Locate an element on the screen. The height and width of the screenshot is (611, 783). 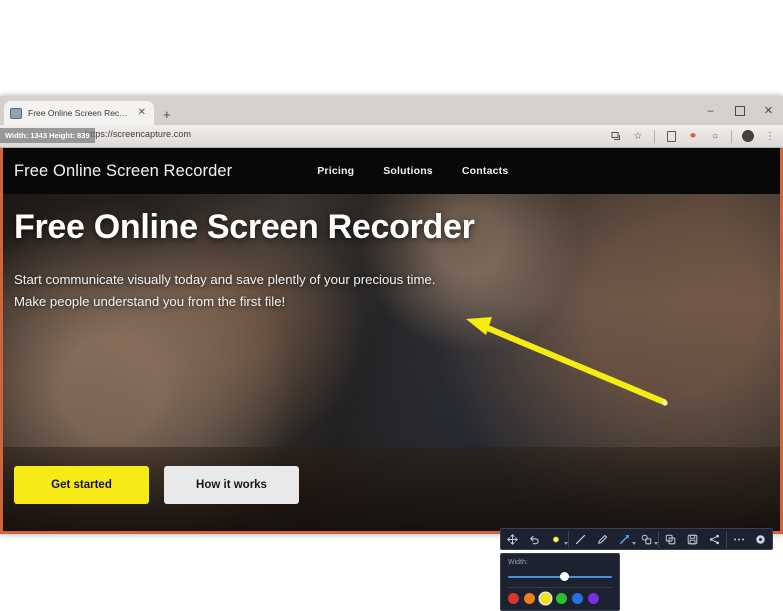
tab-close-icon: ✕ is located at coordinates (142, 113).